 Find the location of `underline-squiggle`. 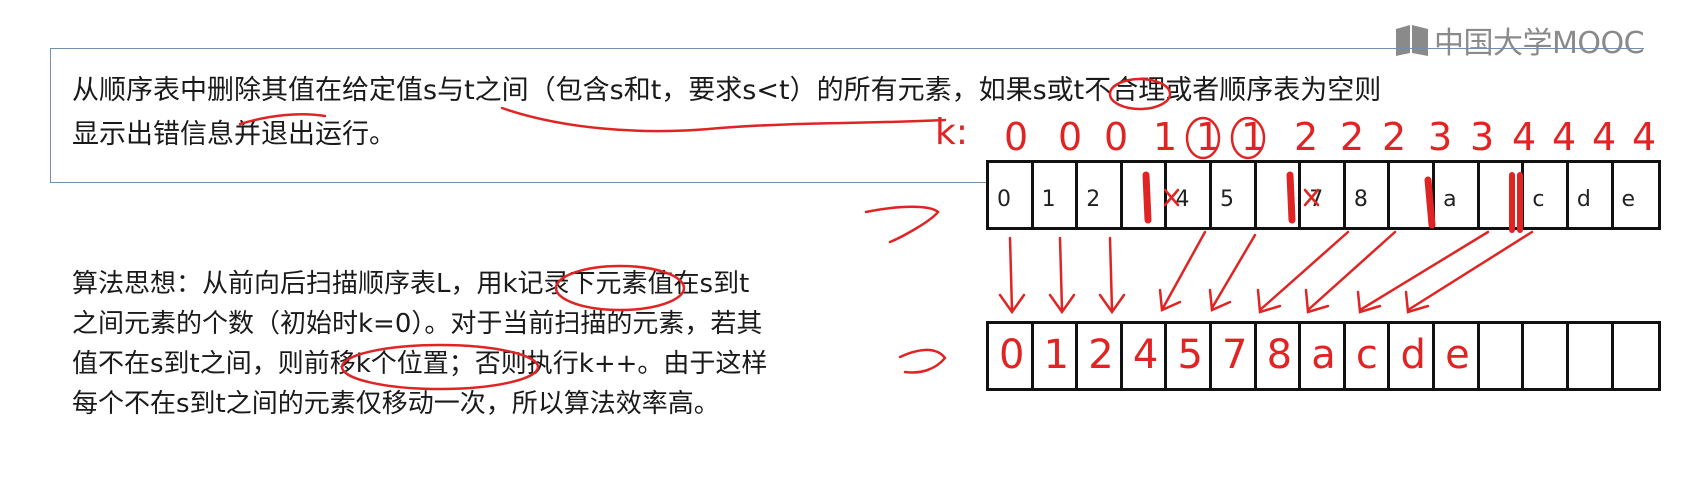

underline-squiggle is located at coordinates (723, 119).